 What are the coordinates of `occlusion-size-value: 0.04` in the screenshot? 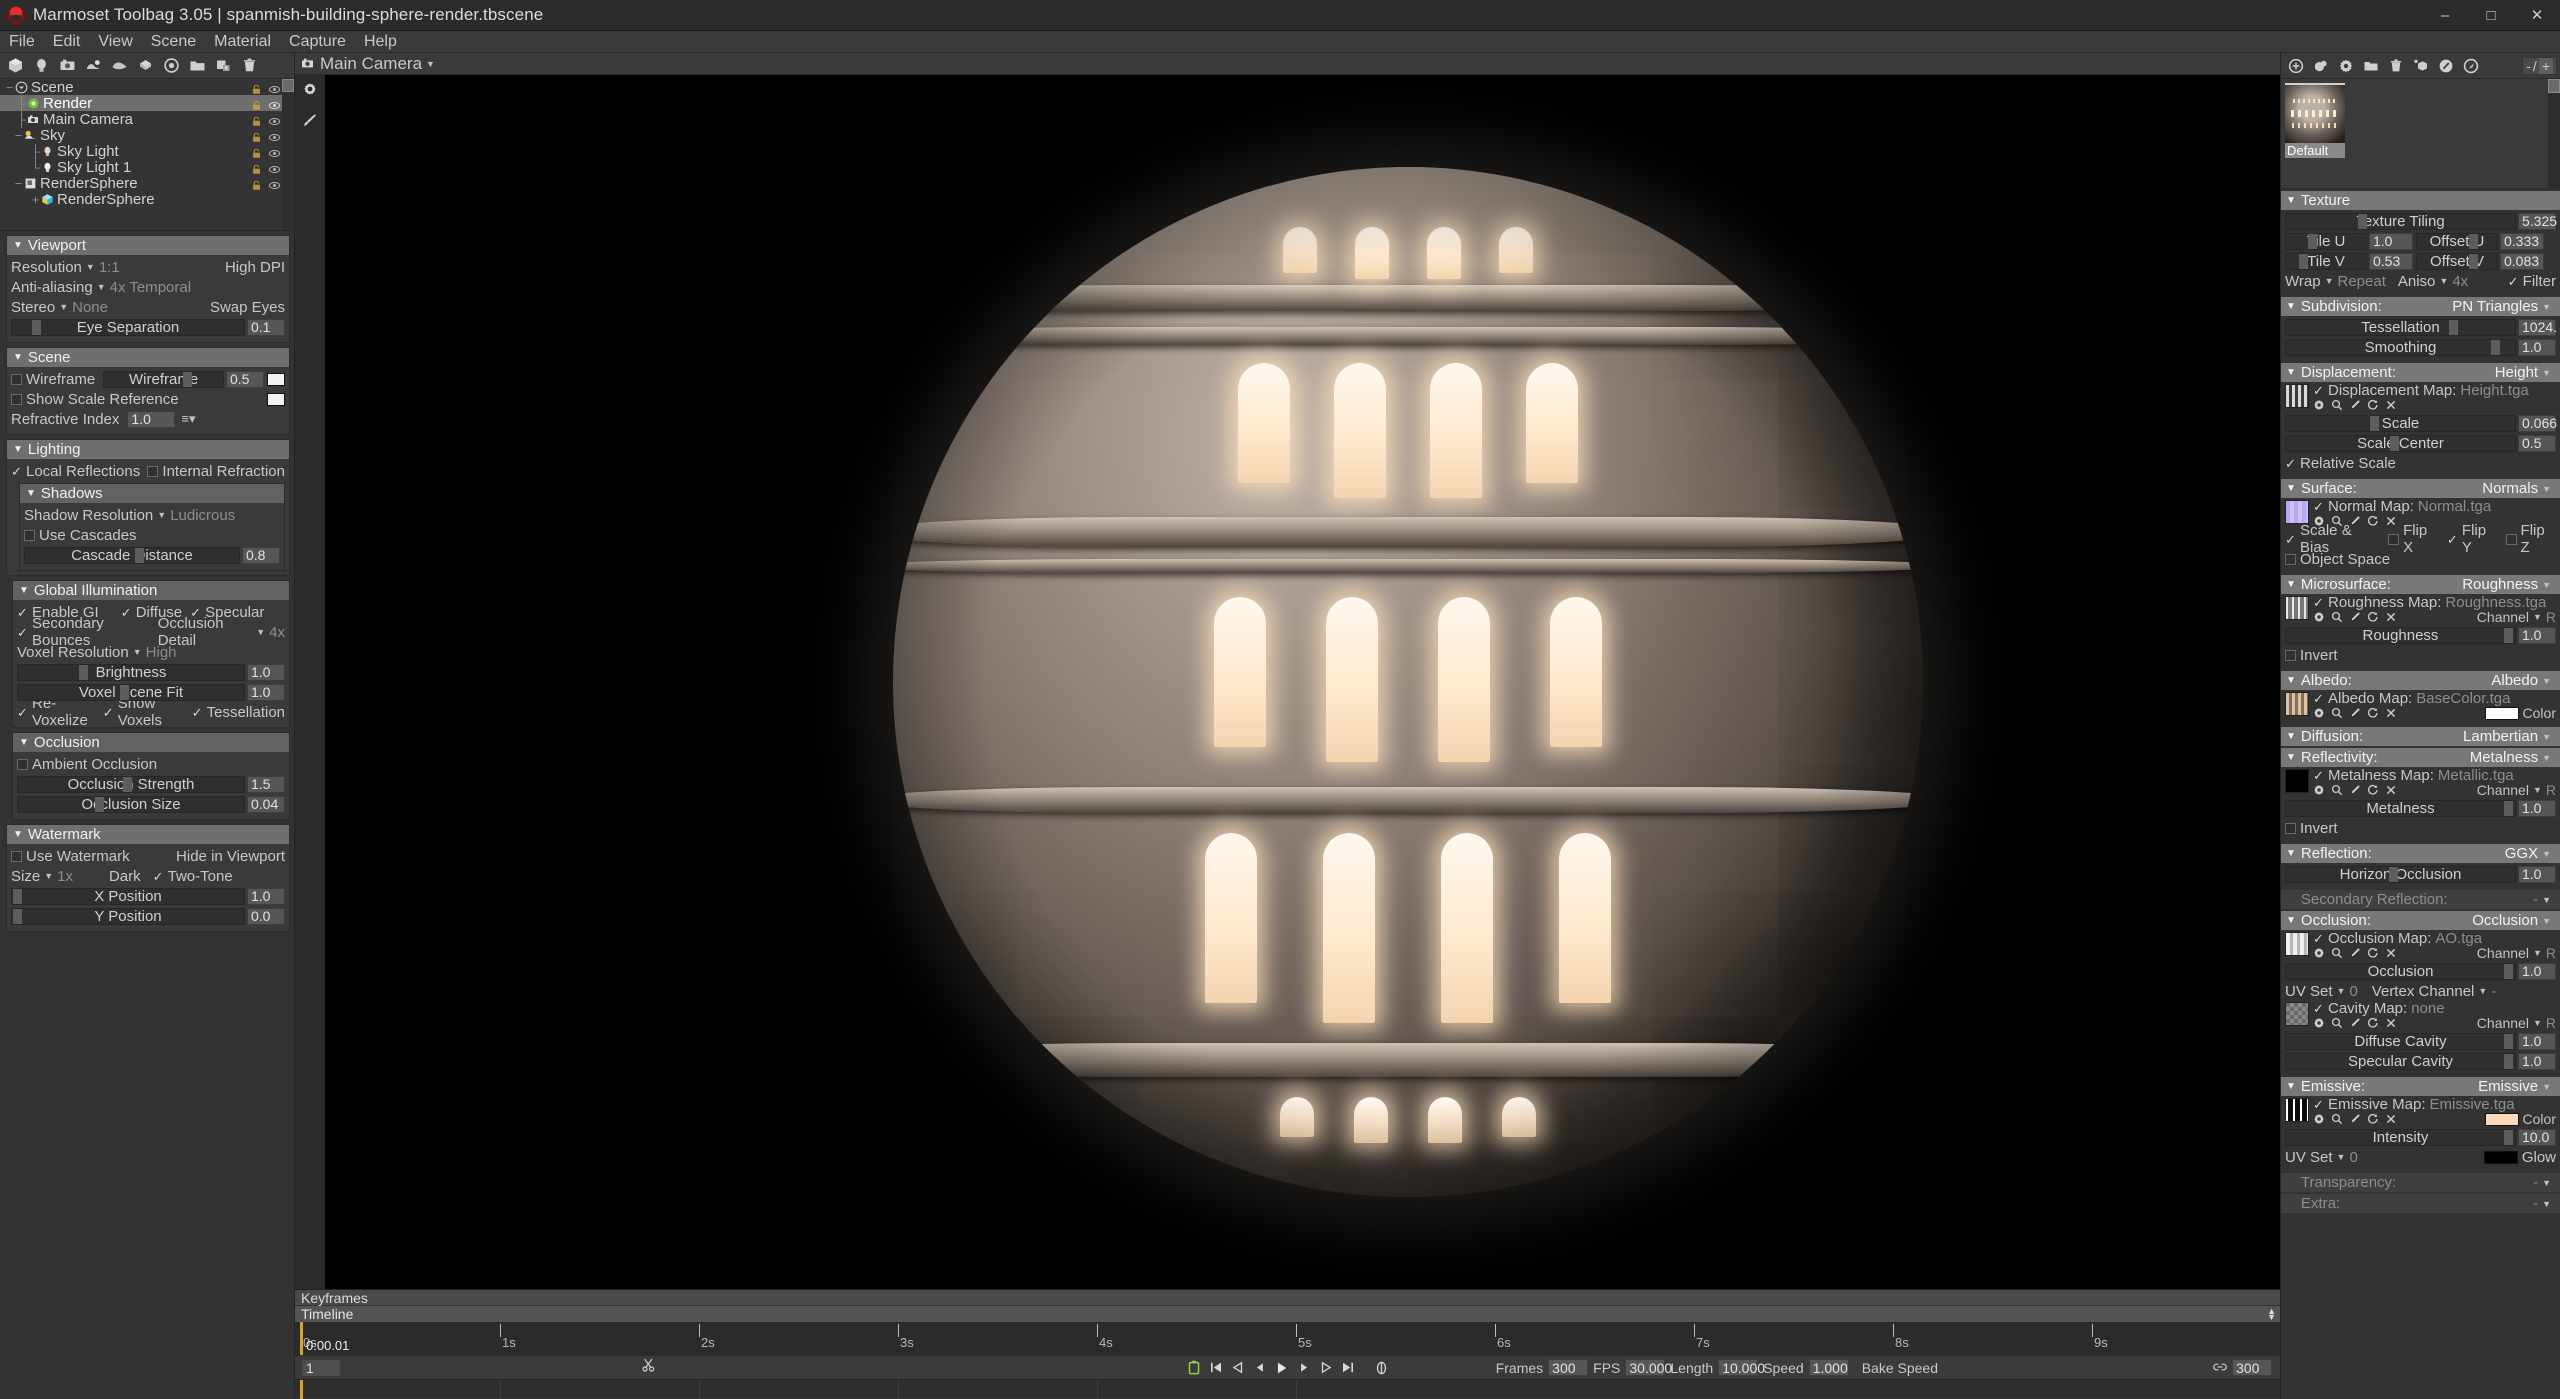 It's located at (266, 804).